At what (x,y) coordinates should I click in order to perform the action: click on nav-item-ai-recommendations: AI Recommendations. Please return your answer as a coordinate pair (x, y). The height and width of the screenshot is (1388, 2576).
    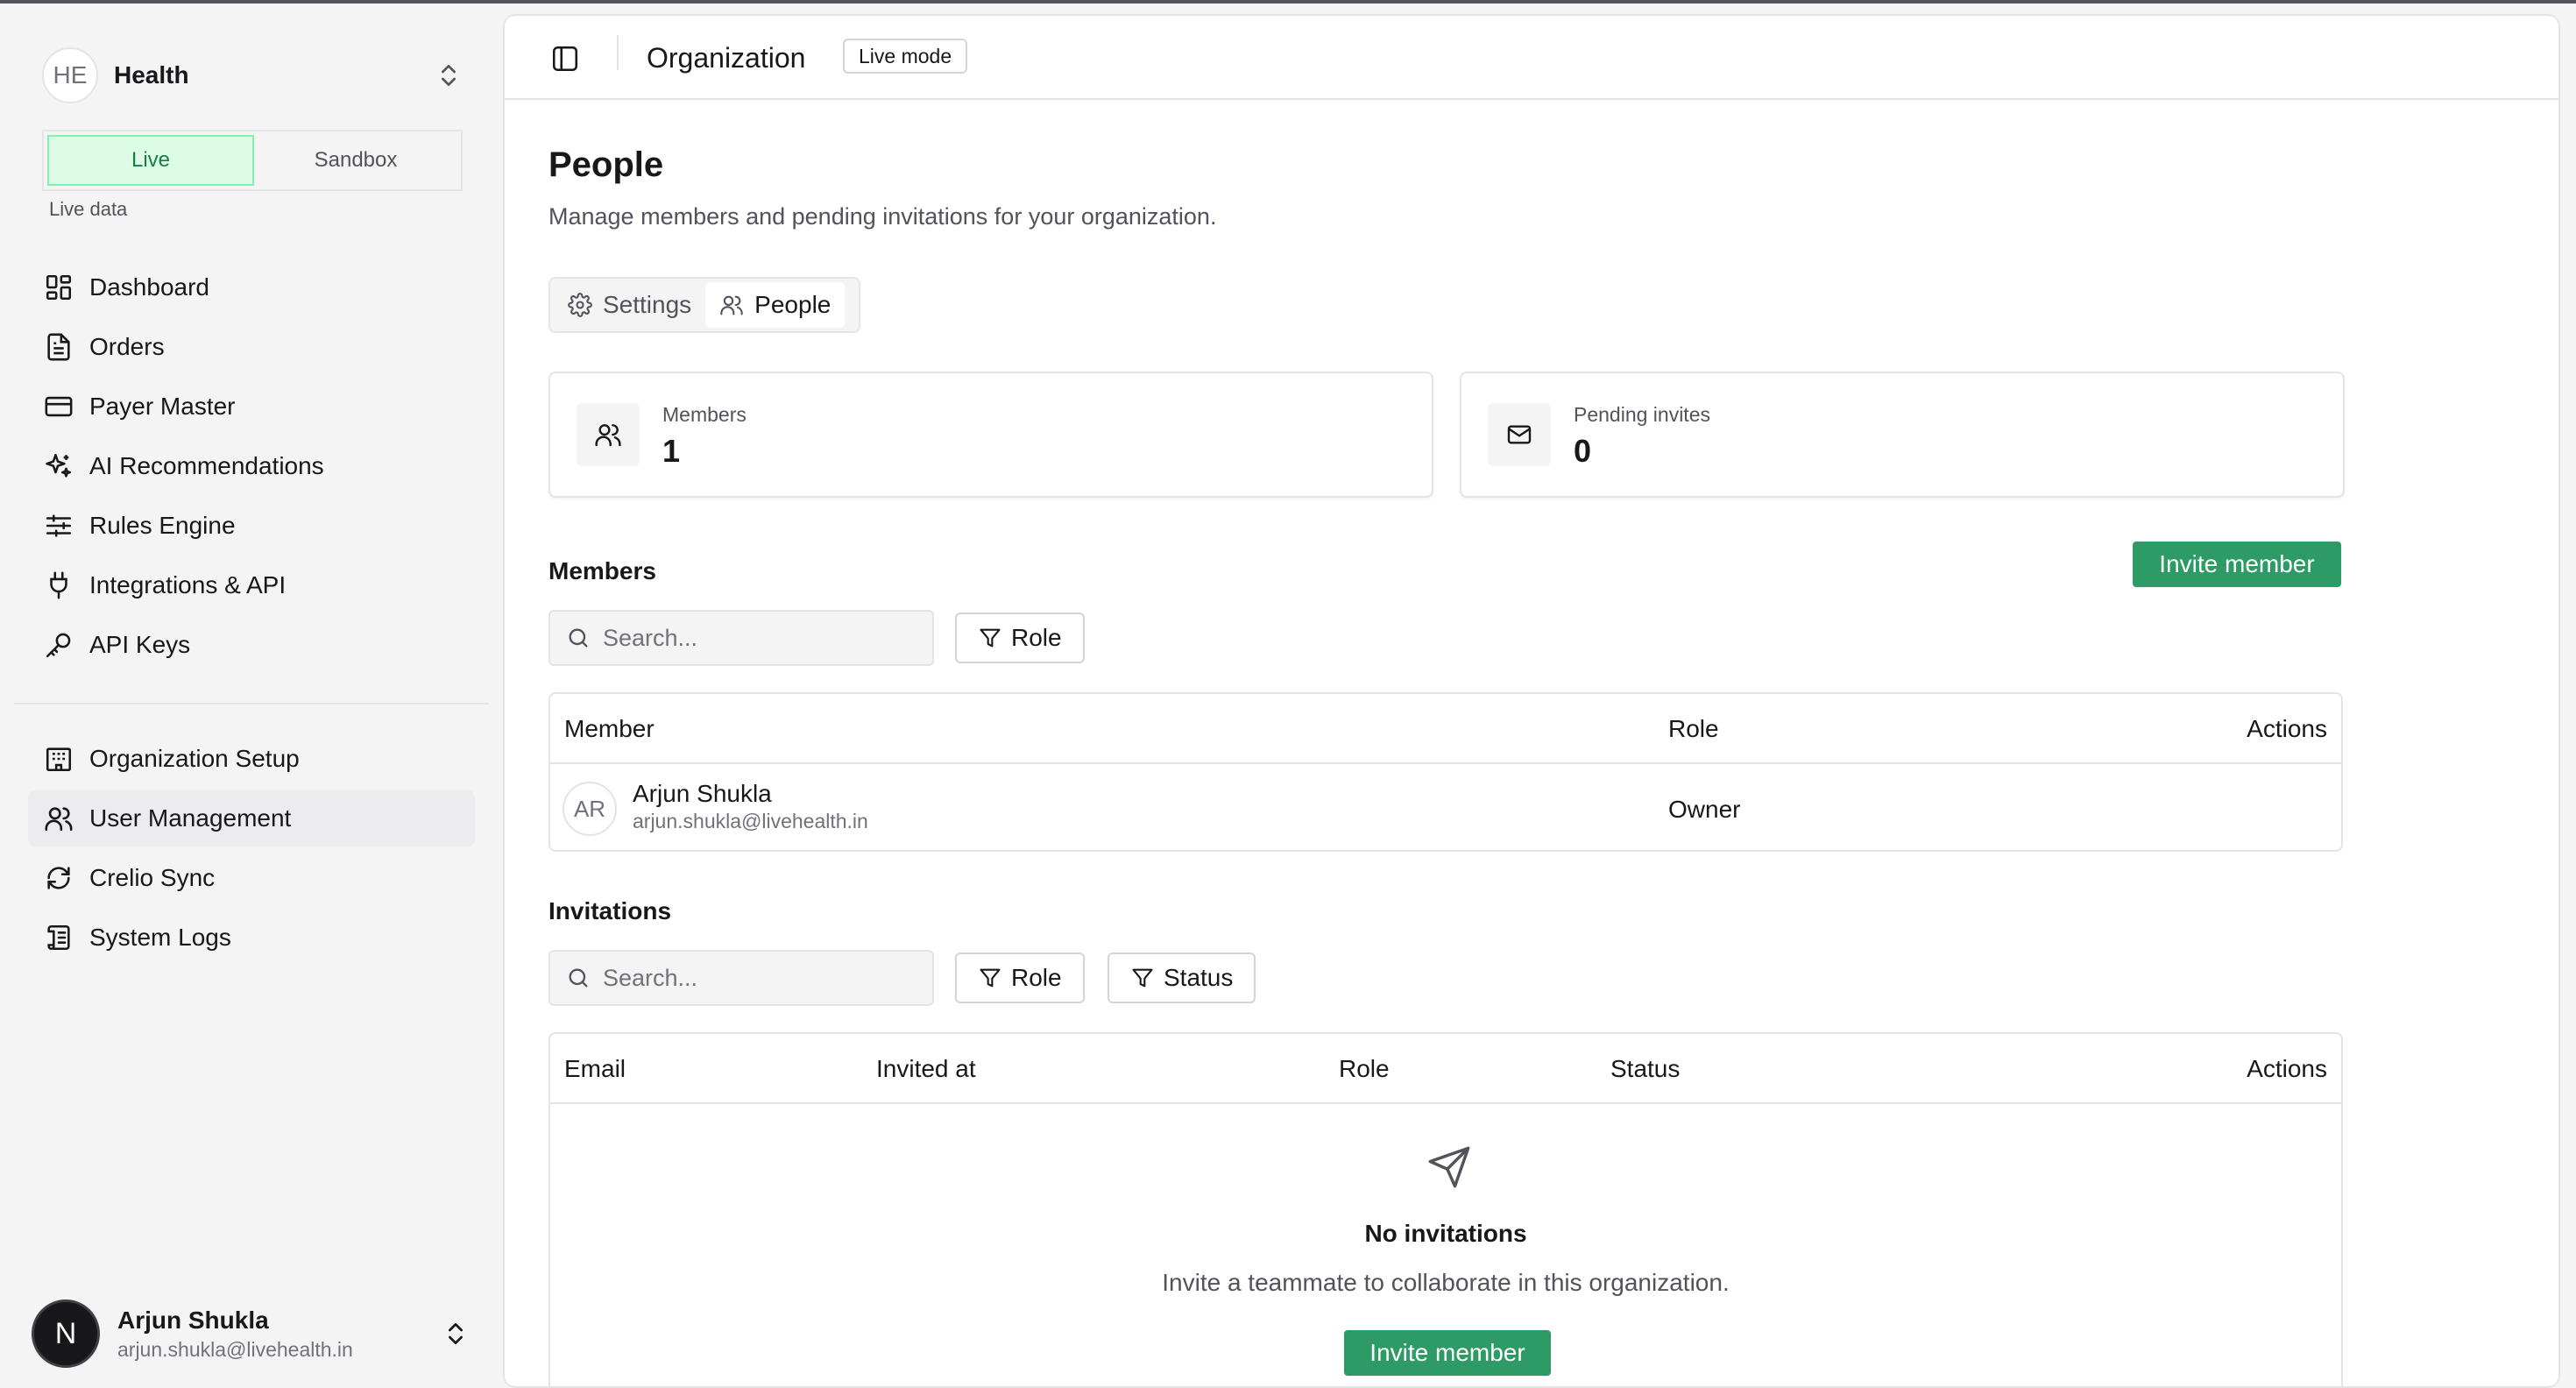
    Looking at the image, I should click on (251, 466).